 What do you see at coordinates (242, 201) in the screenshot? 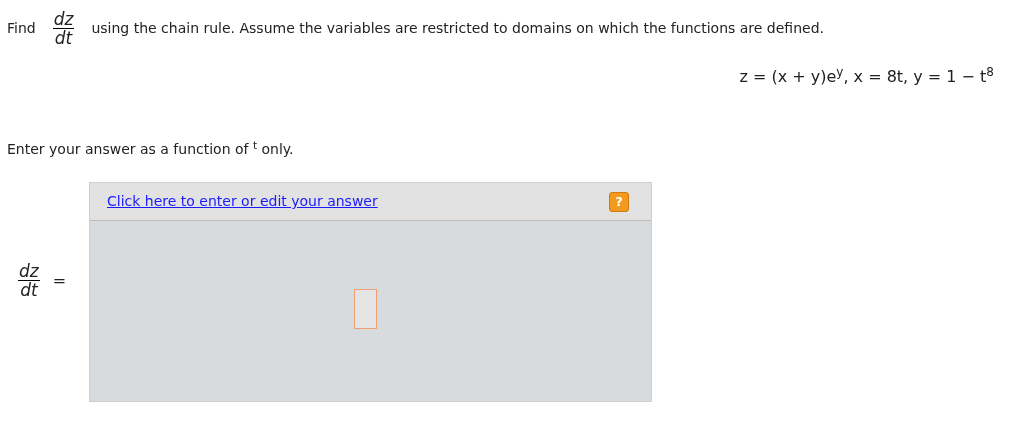
I see `edit-answer-link: Click here to enter or edit your answer` at bounding box center [242, 201].